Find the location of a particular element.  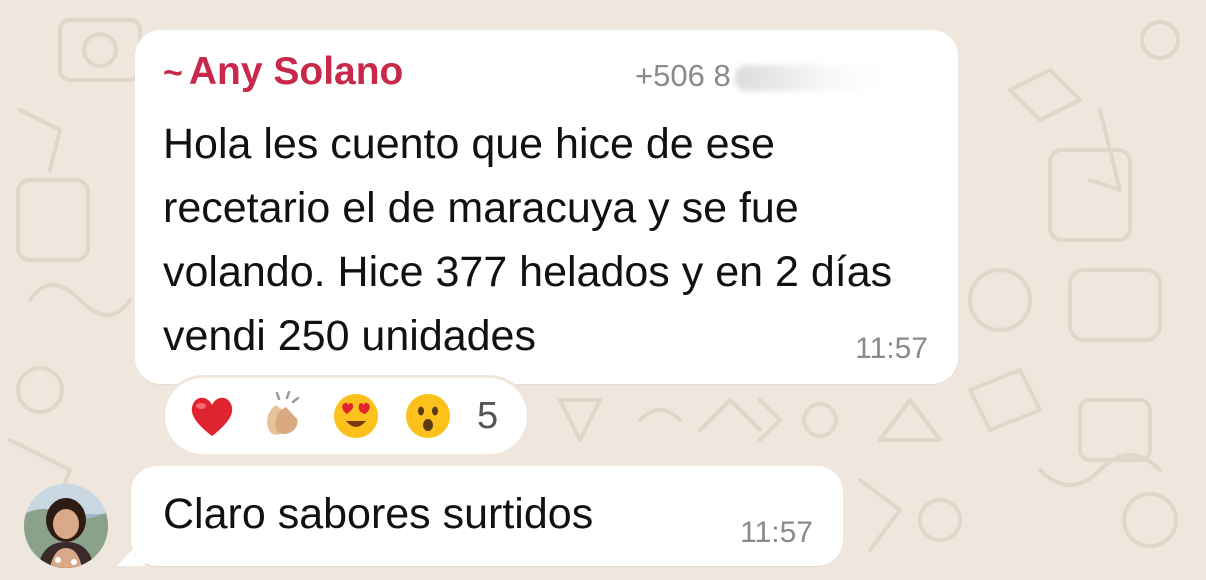

sender-header: ~ Any Solano is located at coordinates (283, 72).